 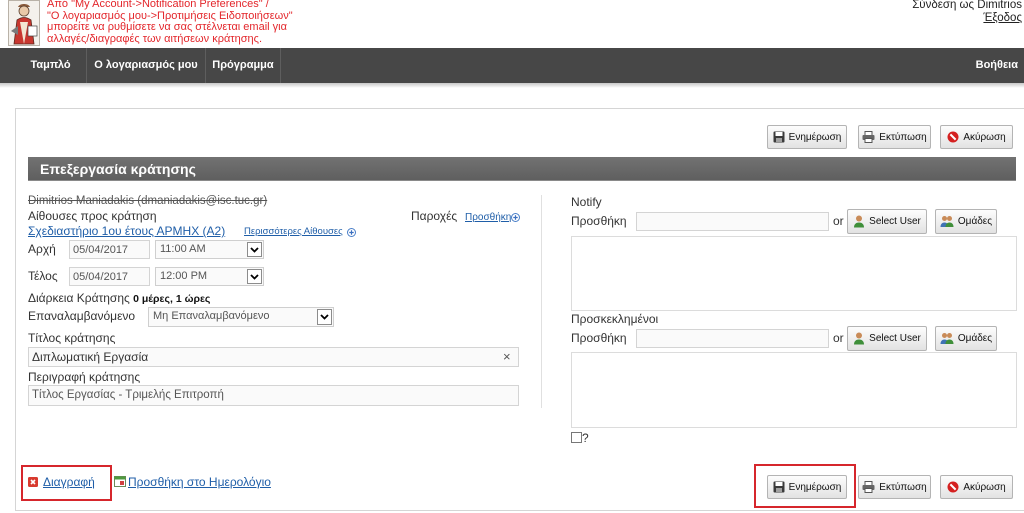 What do you see at coordinates (155, 38) in the screenshot?
I see `notice-line: αλλαγές/διαγραφές των αιτήσεων κράτησης.` at bounding box center [155, 38].